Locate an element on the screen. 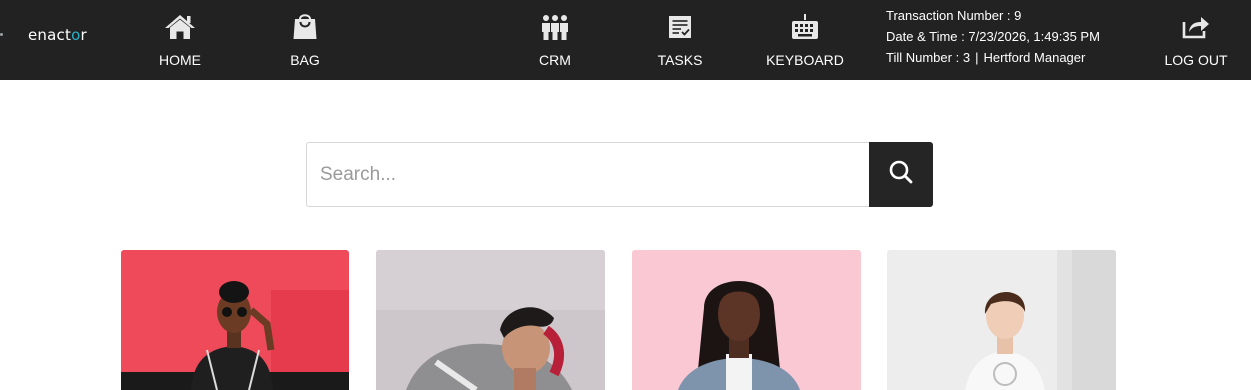  menu-dot-icon is located at coordinates (1, 34).